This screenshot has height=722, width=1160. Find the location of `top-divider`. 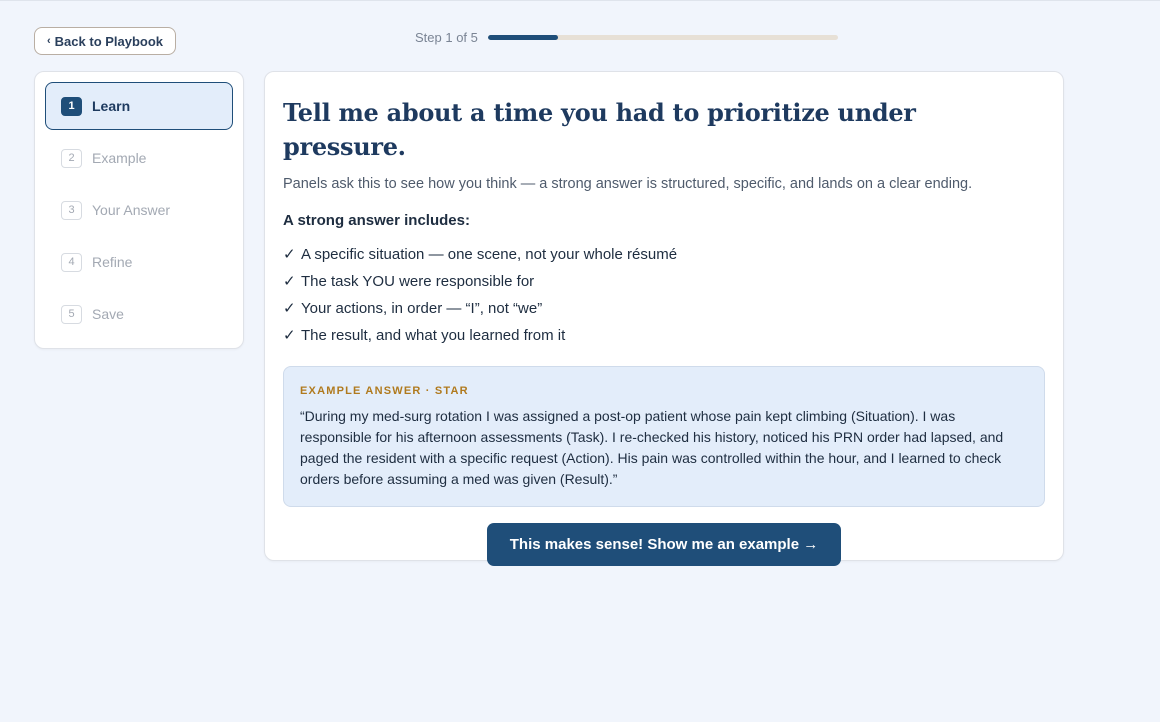

top-divider is located at coordinates (580, 0).